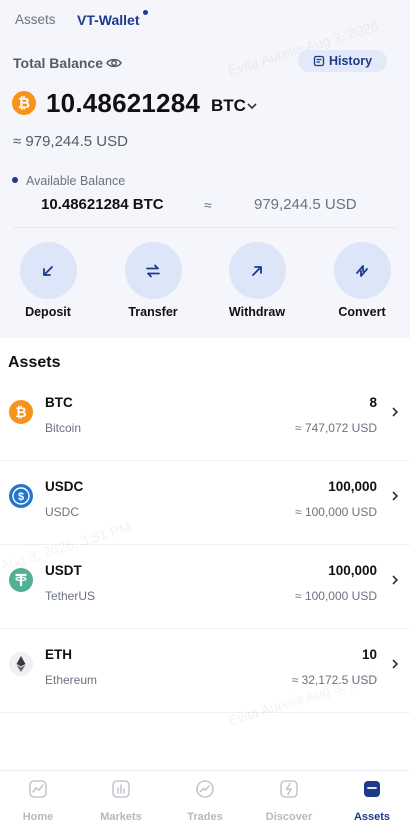 This screenshot has height=828, width=410. I want to click on divider, so click(205, 227).